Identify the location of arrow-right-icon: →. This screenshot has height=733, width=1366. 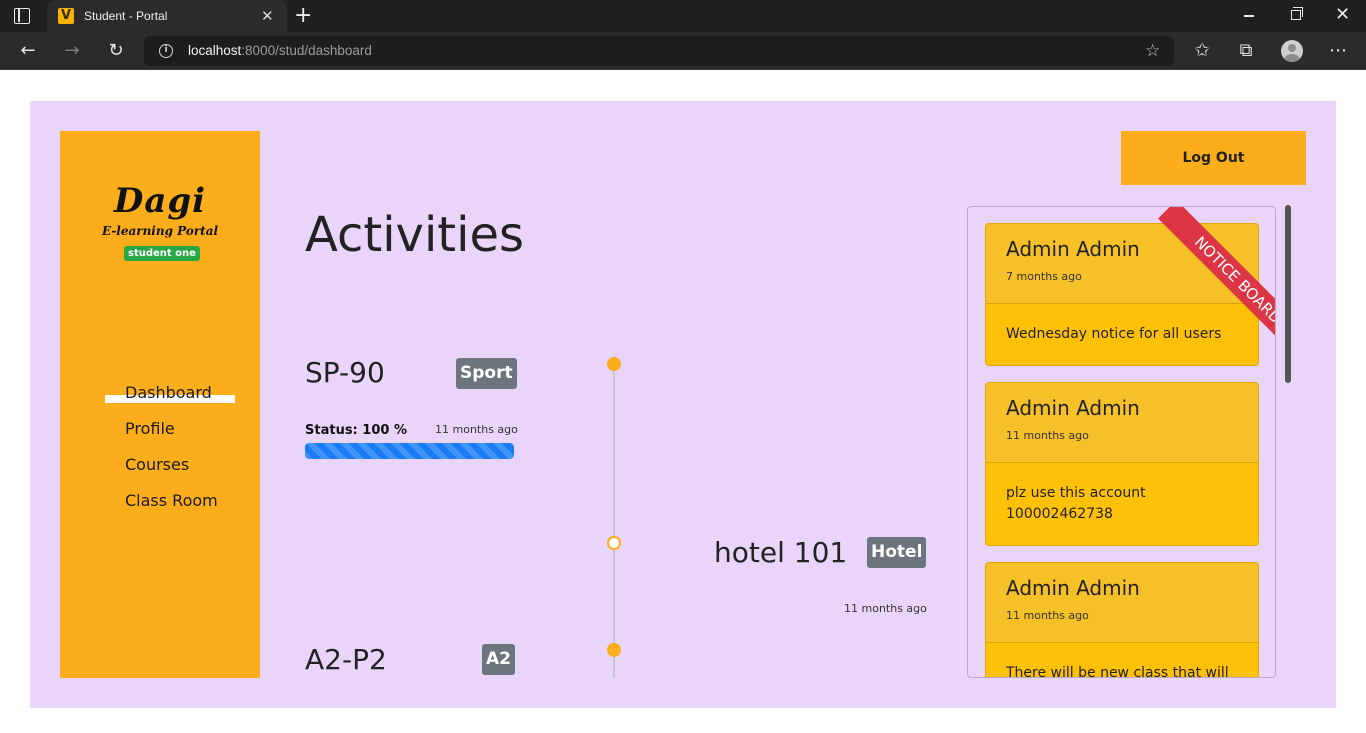
(72, 51).